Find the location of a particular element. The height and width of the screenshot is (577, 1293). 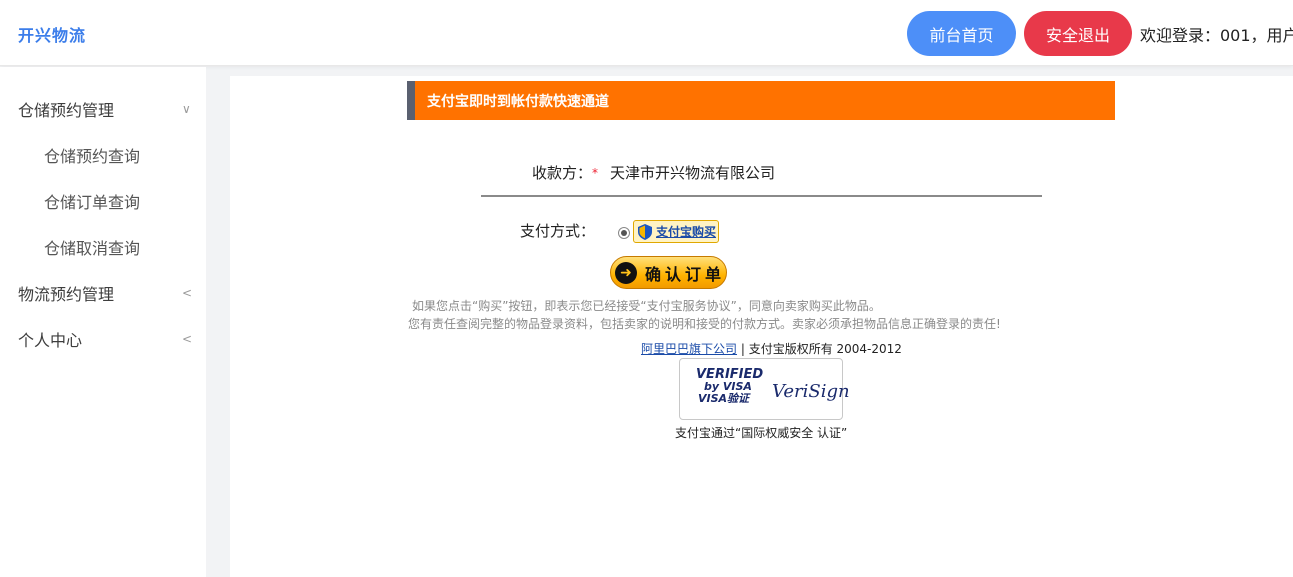

welcome-text: 欢迎登录：001，用户 is located at coordinates (1216, 35).